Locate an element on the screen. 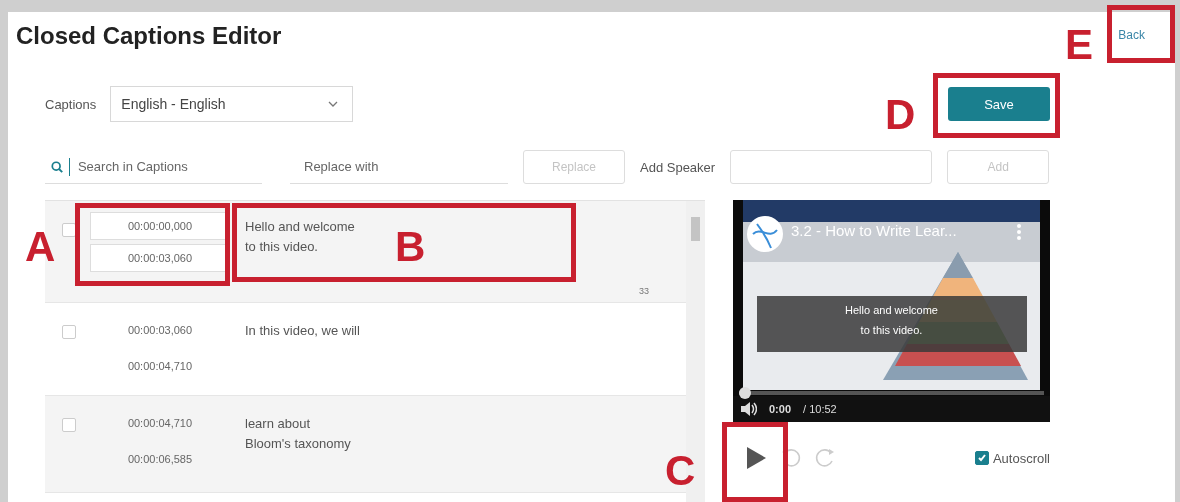  language-dropdown: English - English is located at coordinates (232, 104).